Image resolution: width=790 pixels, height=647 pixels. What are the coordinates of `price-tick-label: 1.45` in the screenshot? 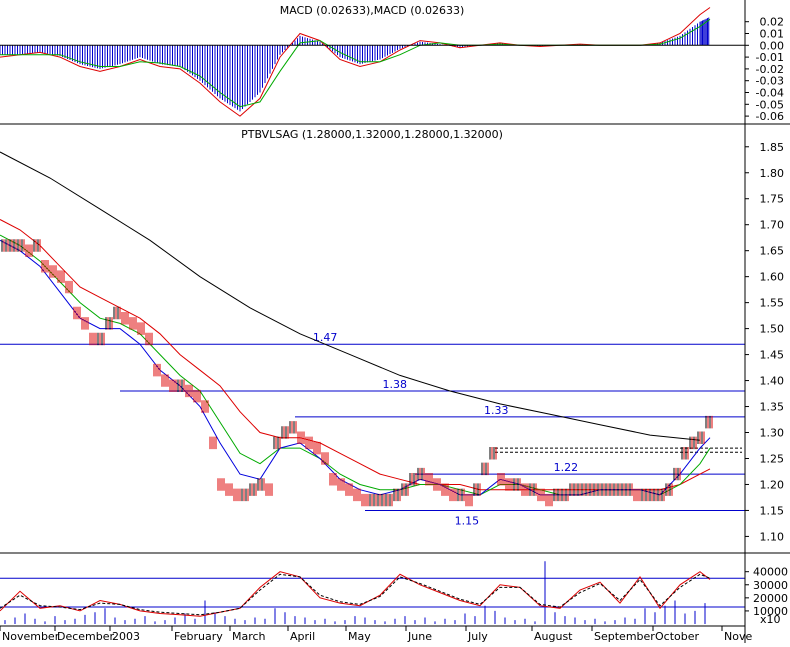 It's located at (772, 355).